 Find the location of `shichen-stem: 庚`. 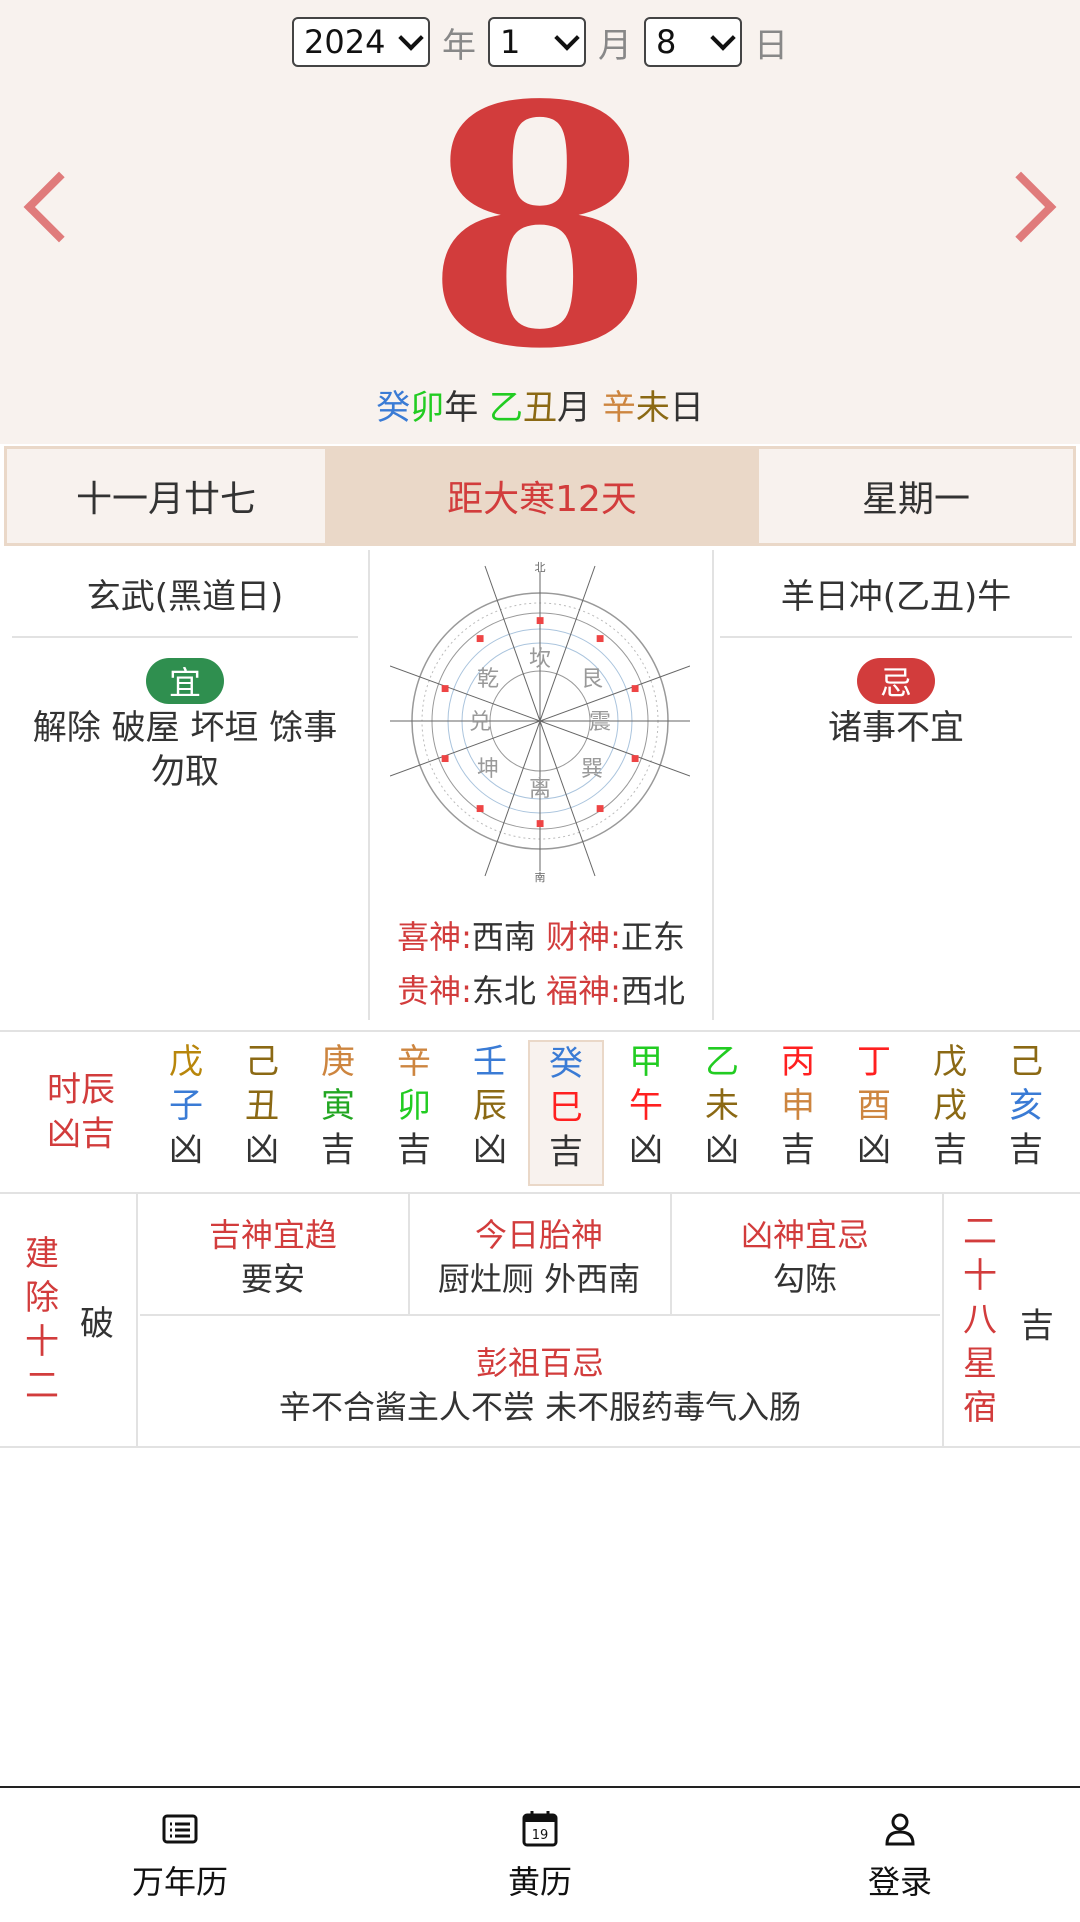

shichen-stem: 庚 is located at coordinates (338, 1062).